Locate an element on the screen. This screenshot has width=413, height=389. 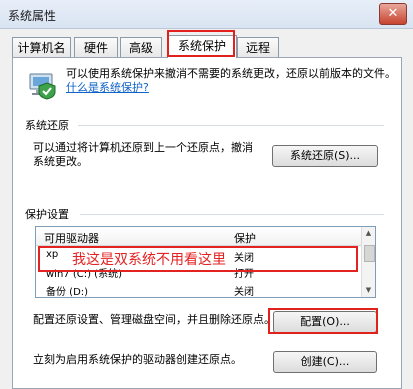
scroll-up-icon: ▲ is located at coordinates (368, 233).